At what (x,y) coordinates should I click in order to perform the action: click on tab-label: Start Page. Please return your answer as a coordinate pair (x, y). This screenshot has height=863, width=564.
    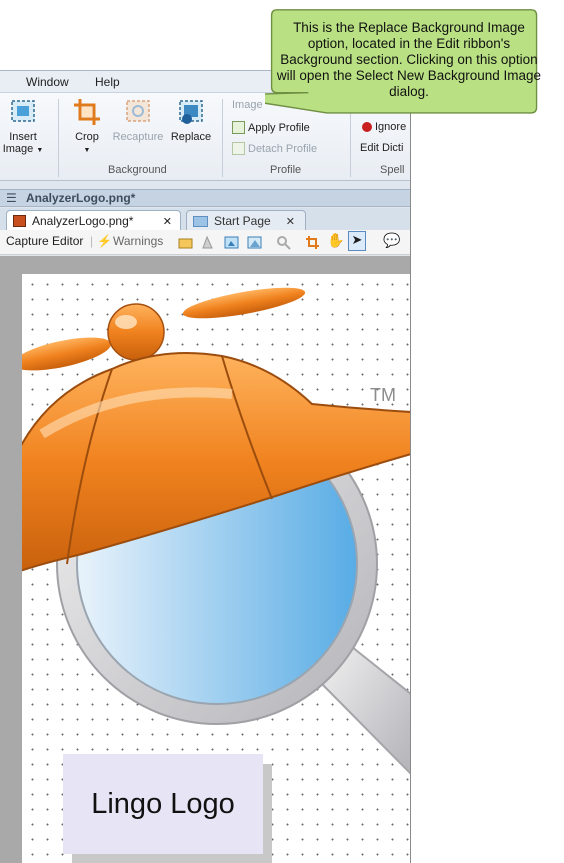
    Looking at the image, I should click on (242, 221).